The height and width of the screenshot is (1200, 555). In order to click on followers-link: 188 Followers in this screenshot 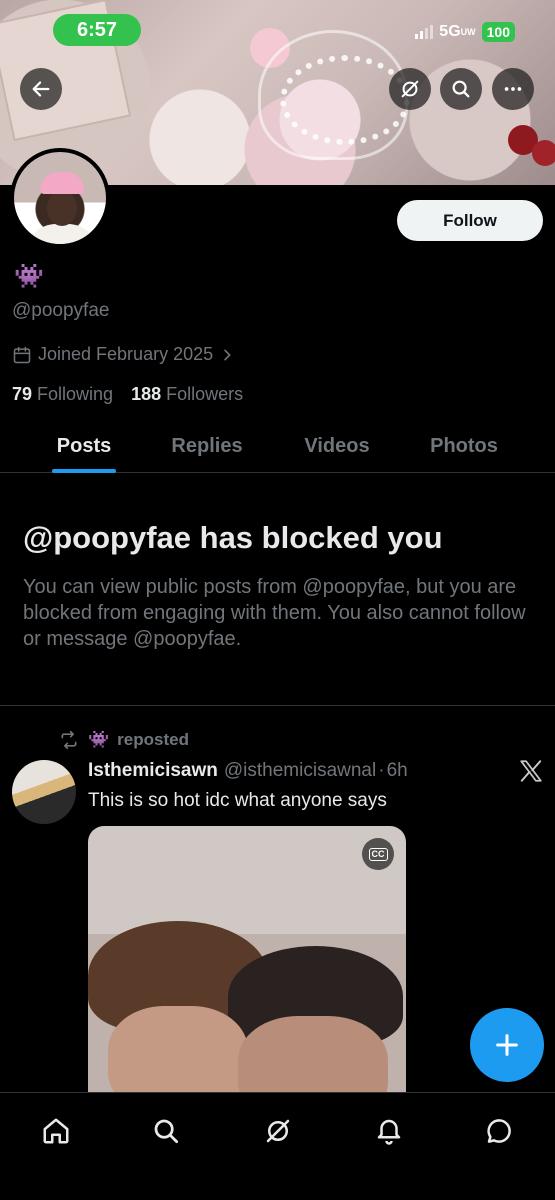, I will do `click(187, 394)`.